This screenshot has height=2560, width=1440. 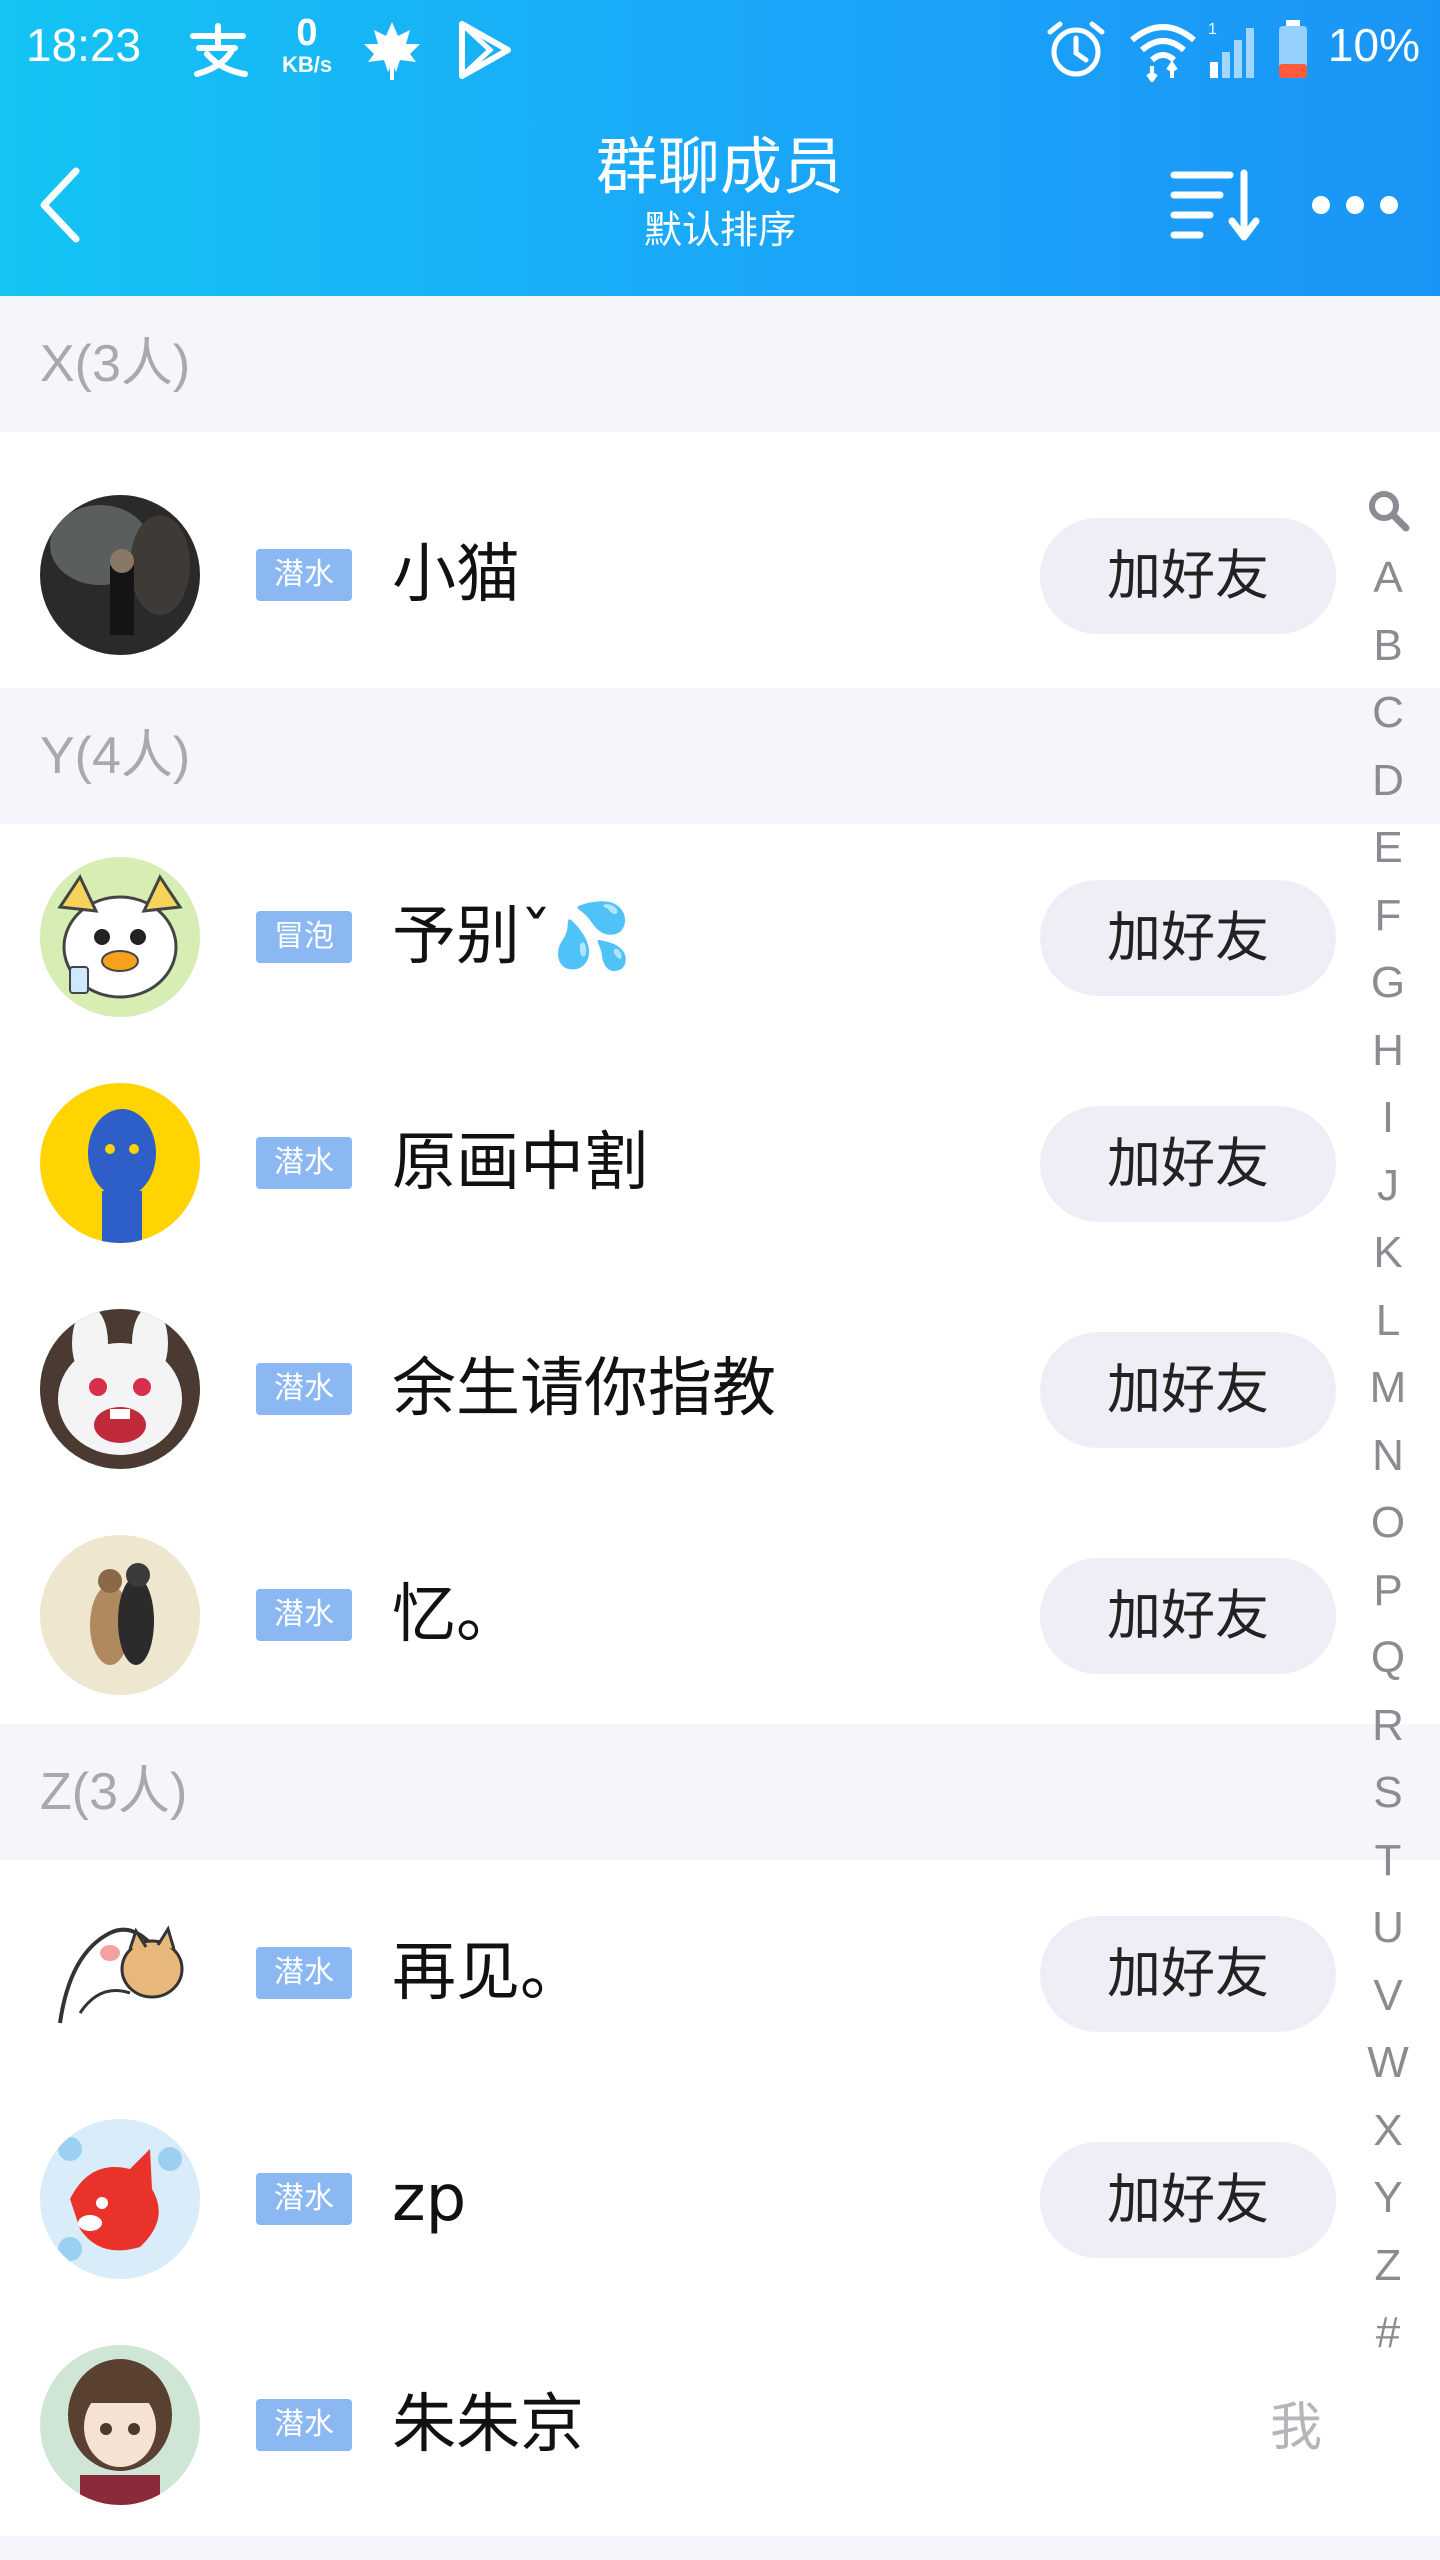 What do you see at coordinates (1388, 516) in the screenshot?
I see `search-icon` at bounding box center [1388, 516].